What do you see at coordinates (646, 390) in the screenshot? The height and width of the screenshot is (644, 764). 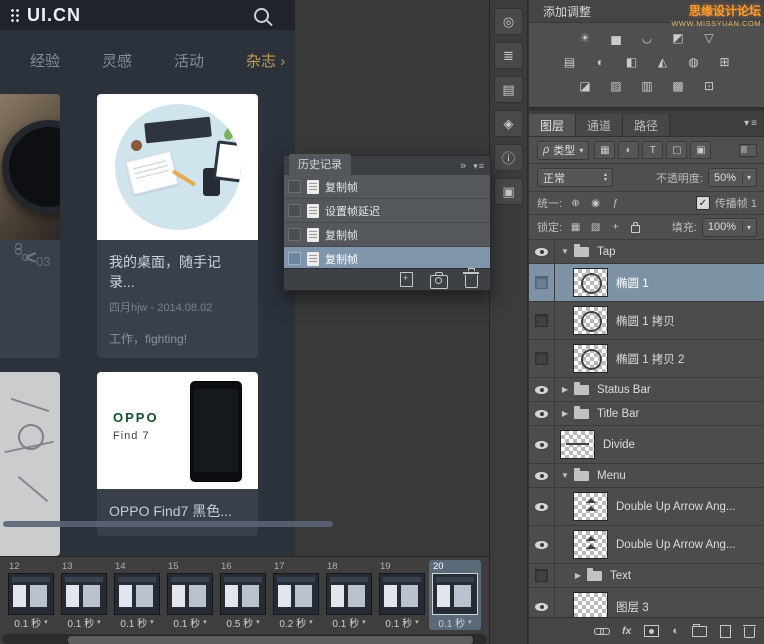 I see `layer-row-5: ▶ Status Bar` at bounding box center [646, 390].